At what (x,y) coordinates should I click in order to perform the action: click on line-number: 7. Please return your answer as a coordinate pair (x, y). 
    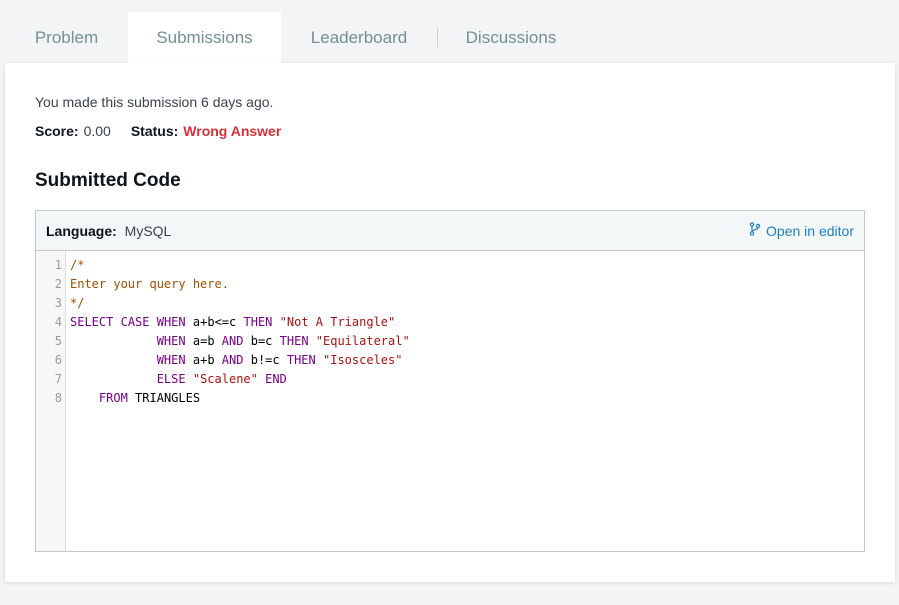
    Looking at the image, I should click on (58, 379).